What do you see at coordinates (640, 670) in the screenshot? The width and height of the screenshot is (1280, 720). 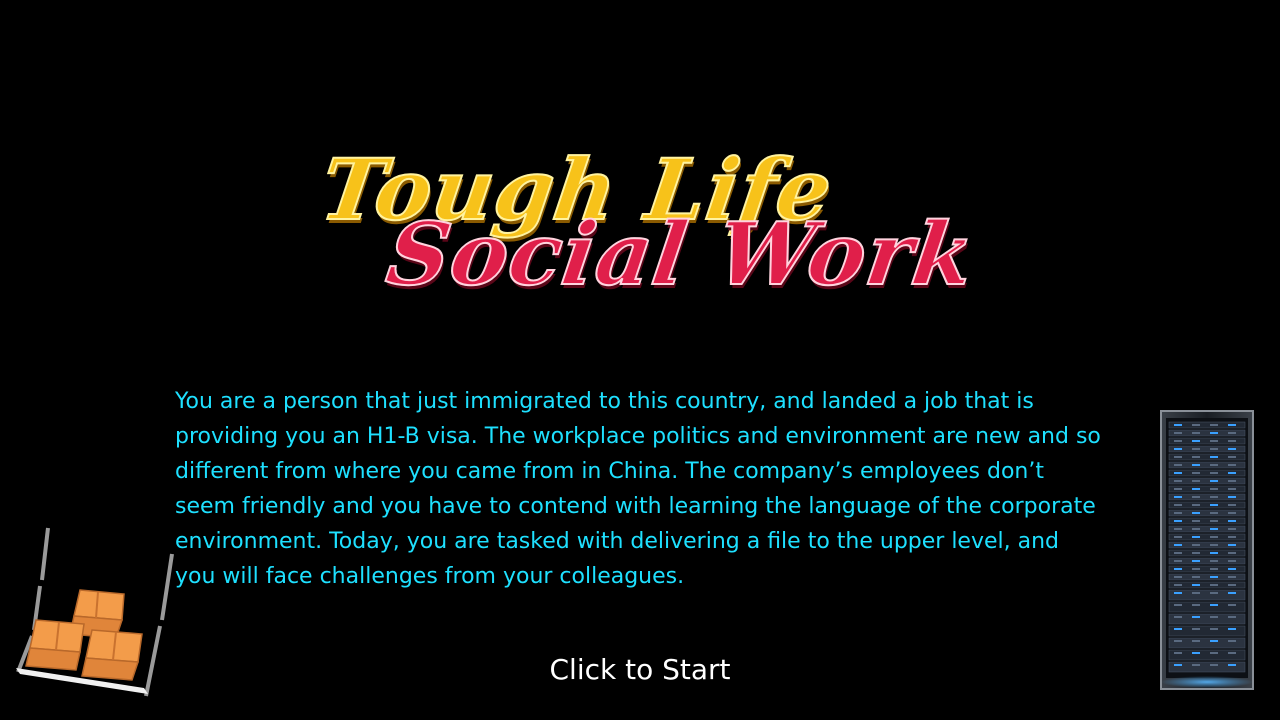 I see `start-button: Click to Start` at bounding box center [640, 670].